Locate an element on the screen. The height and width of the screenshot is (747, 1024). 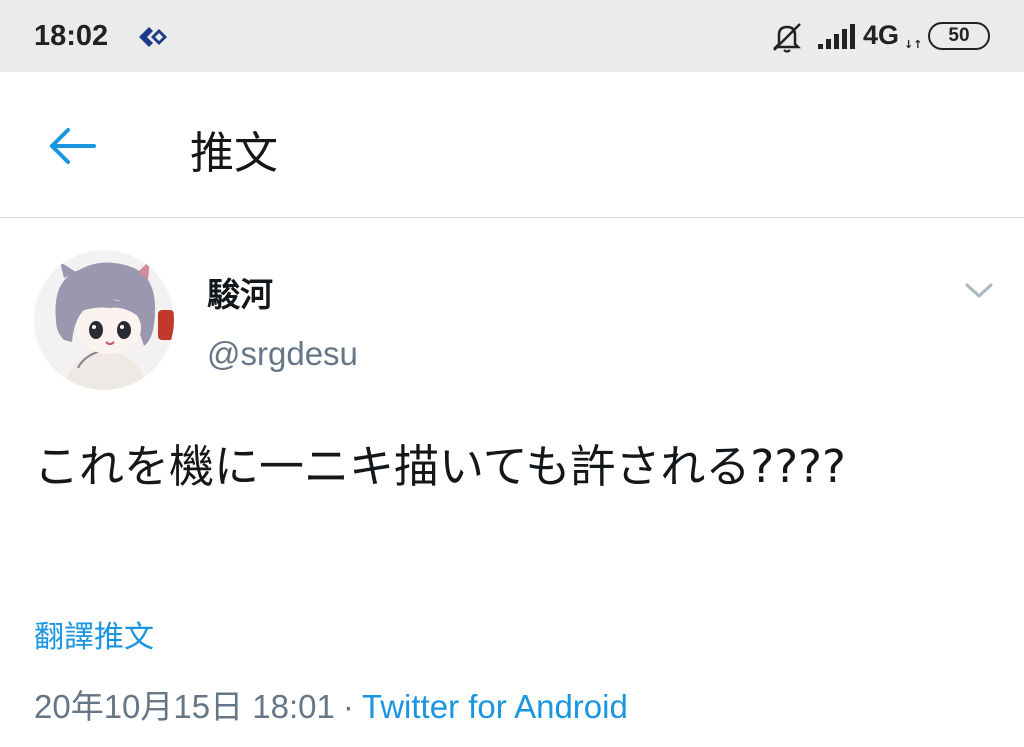
chevron-down-icon is located at coordinates (979, 290).